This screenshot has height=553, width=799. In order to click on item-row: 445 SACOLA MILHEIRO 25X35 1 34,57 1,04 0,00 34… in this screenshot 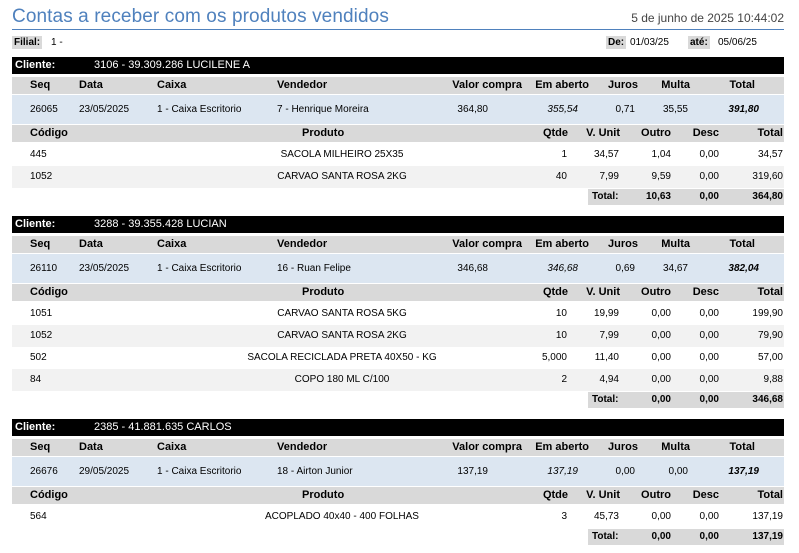, I will do `click(398, 155)`.